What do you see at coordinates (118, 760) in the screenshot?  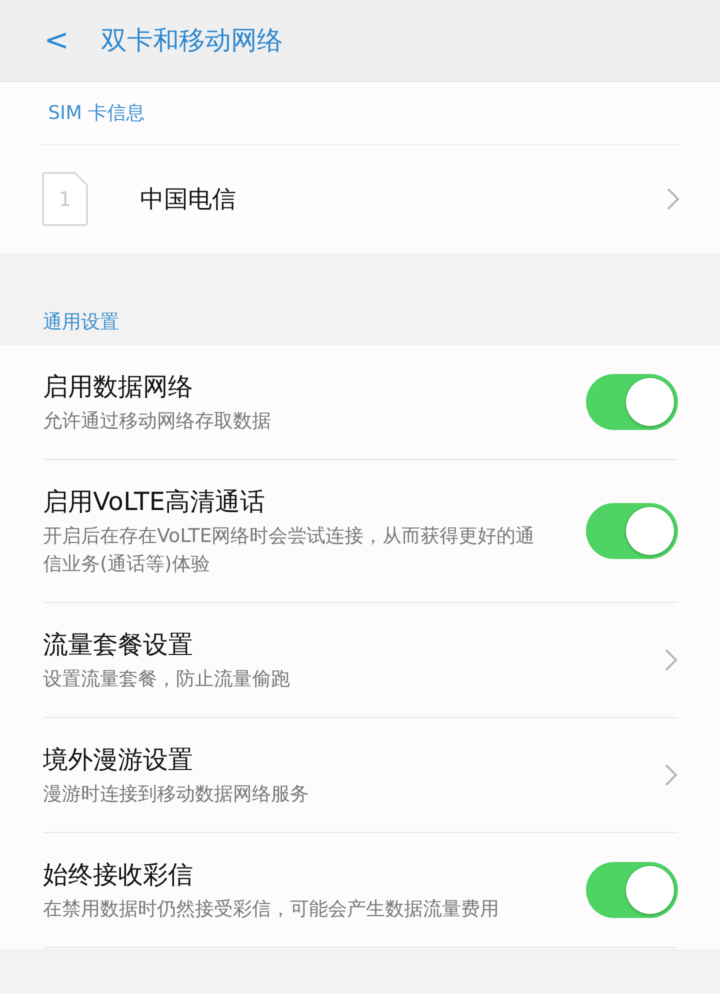 I see `setting-title: 境外漫游设置` at bounding box center [118, 760].